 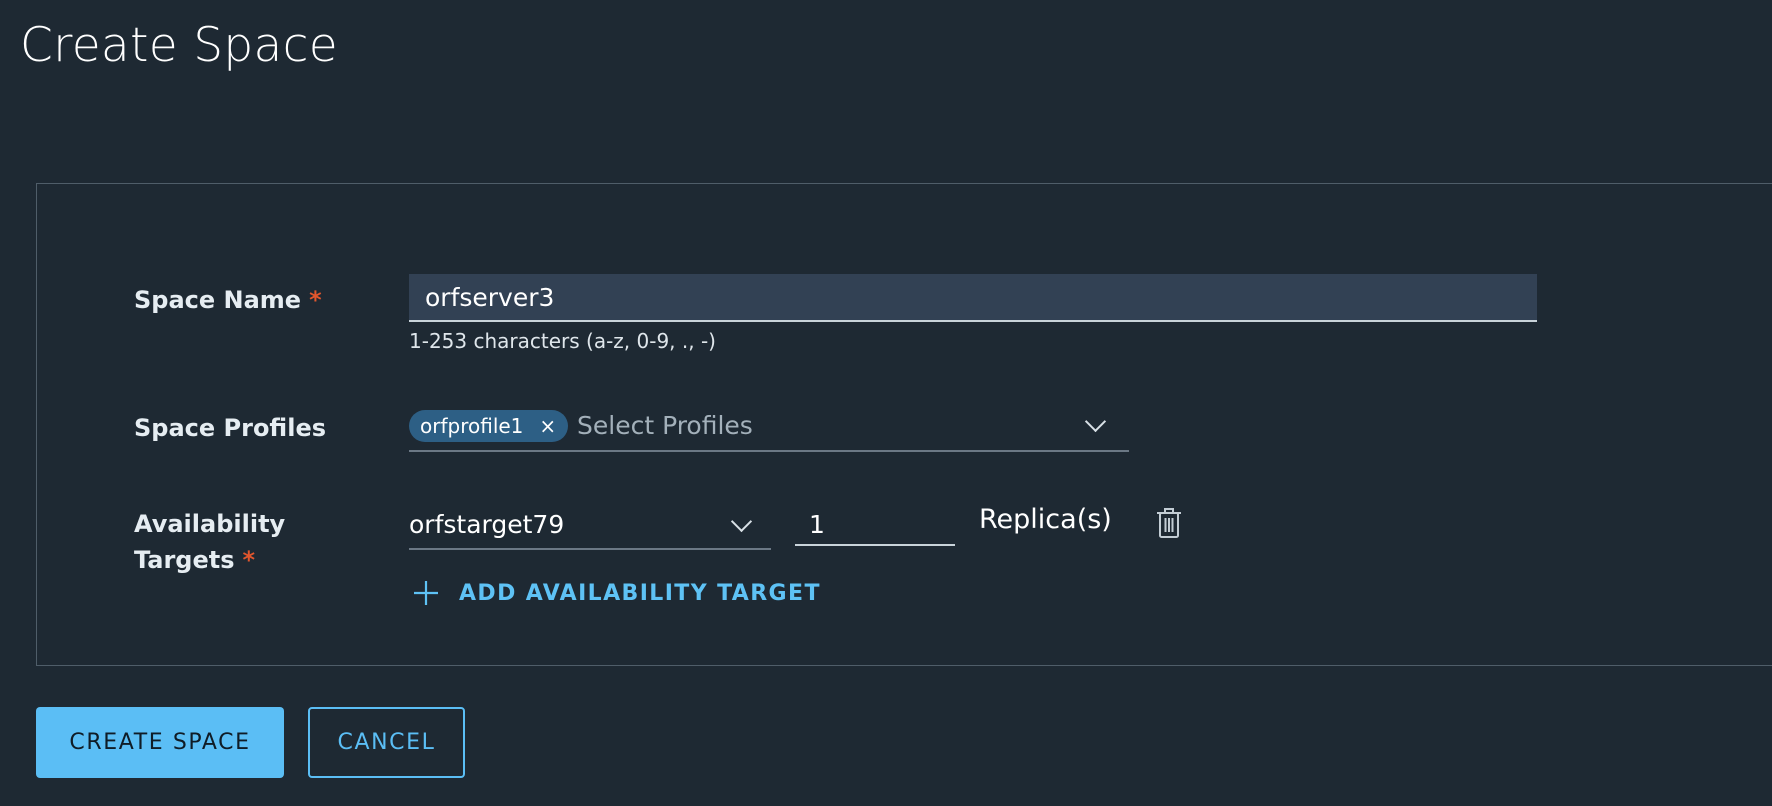 What do you see at coordinates (769, 429) in the screenshot?
I see `space-profiles-select: orfprofile1 × Select Profiles` at bounding box center [769, 429].